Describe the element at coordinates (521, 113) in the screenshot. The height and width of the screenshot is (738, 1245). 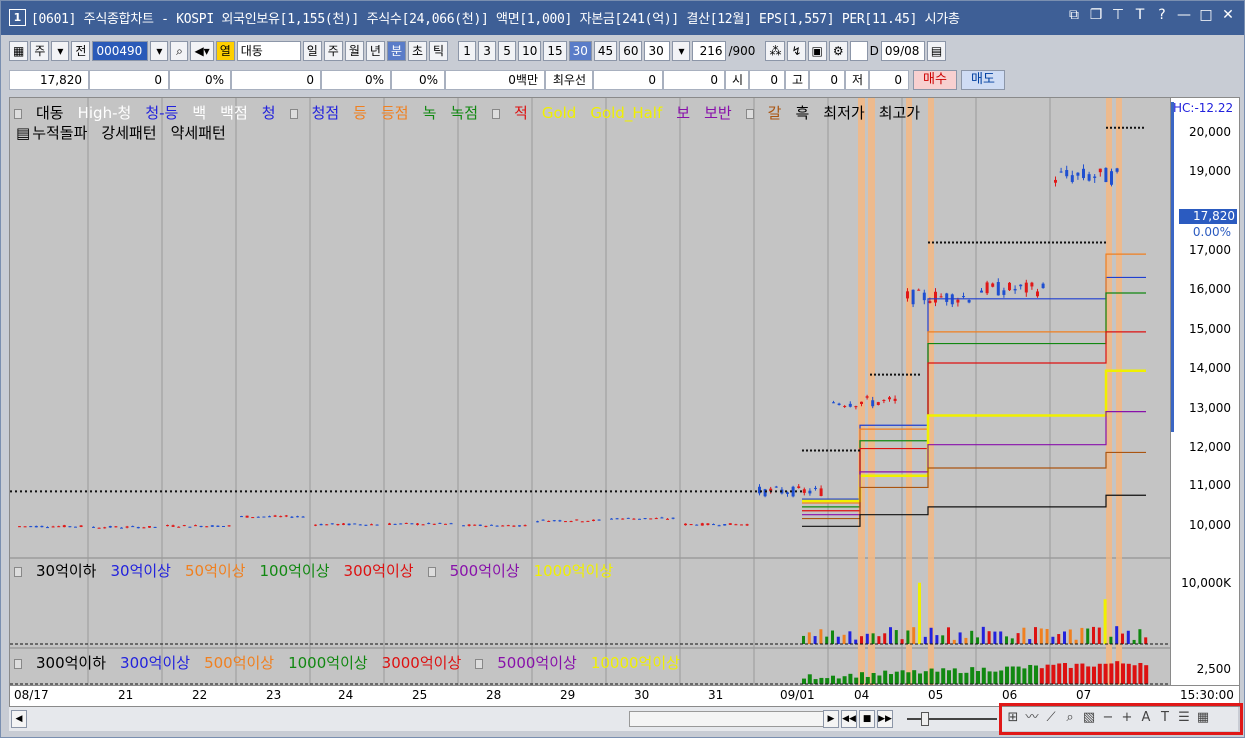
I see `legend-item-11: 적` at that location.